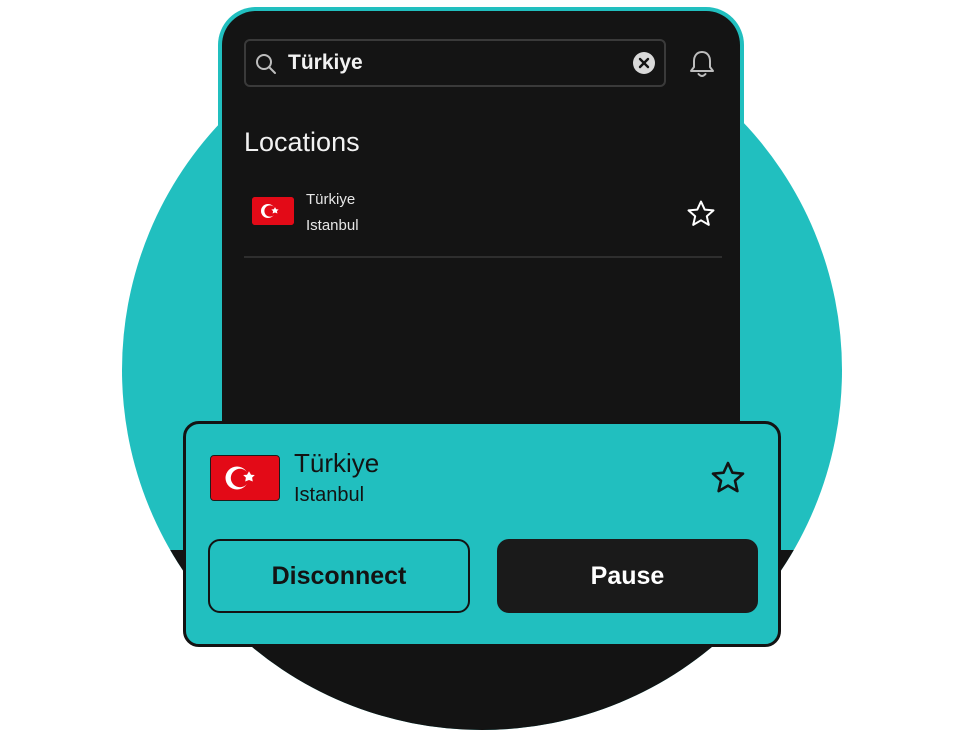 The height and width of the screenshot is (736, 964). Describe the element at coordinates (339, 576) in the screenshot. I see `disconnect-button: Disconnect` at that location.